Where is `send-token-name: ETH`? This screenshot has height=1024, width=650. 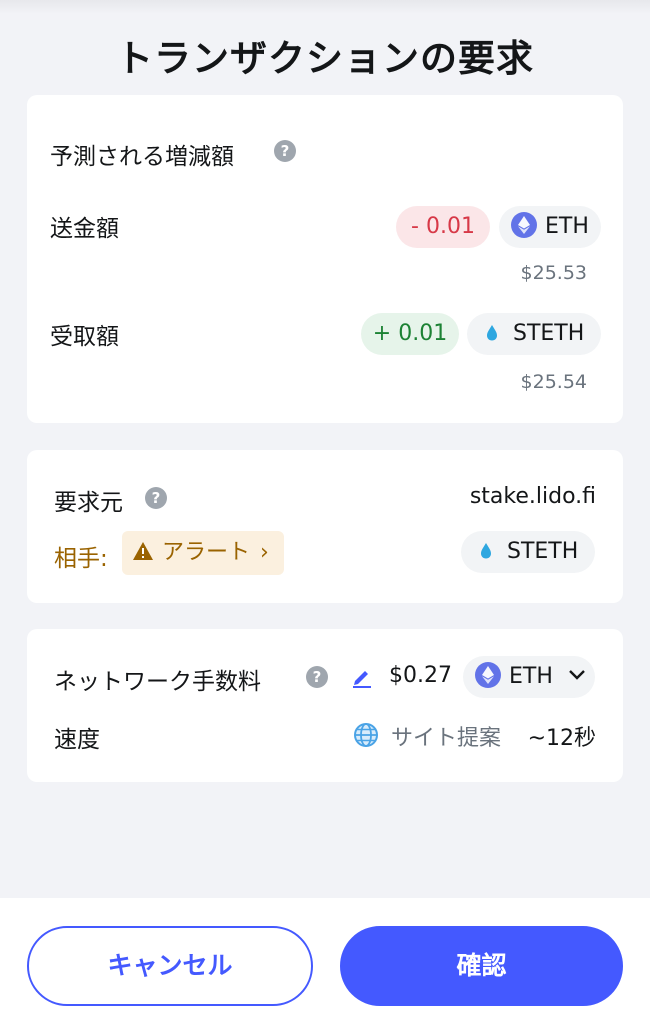
send-token-name: ETH is located at coordinates (567, 226).